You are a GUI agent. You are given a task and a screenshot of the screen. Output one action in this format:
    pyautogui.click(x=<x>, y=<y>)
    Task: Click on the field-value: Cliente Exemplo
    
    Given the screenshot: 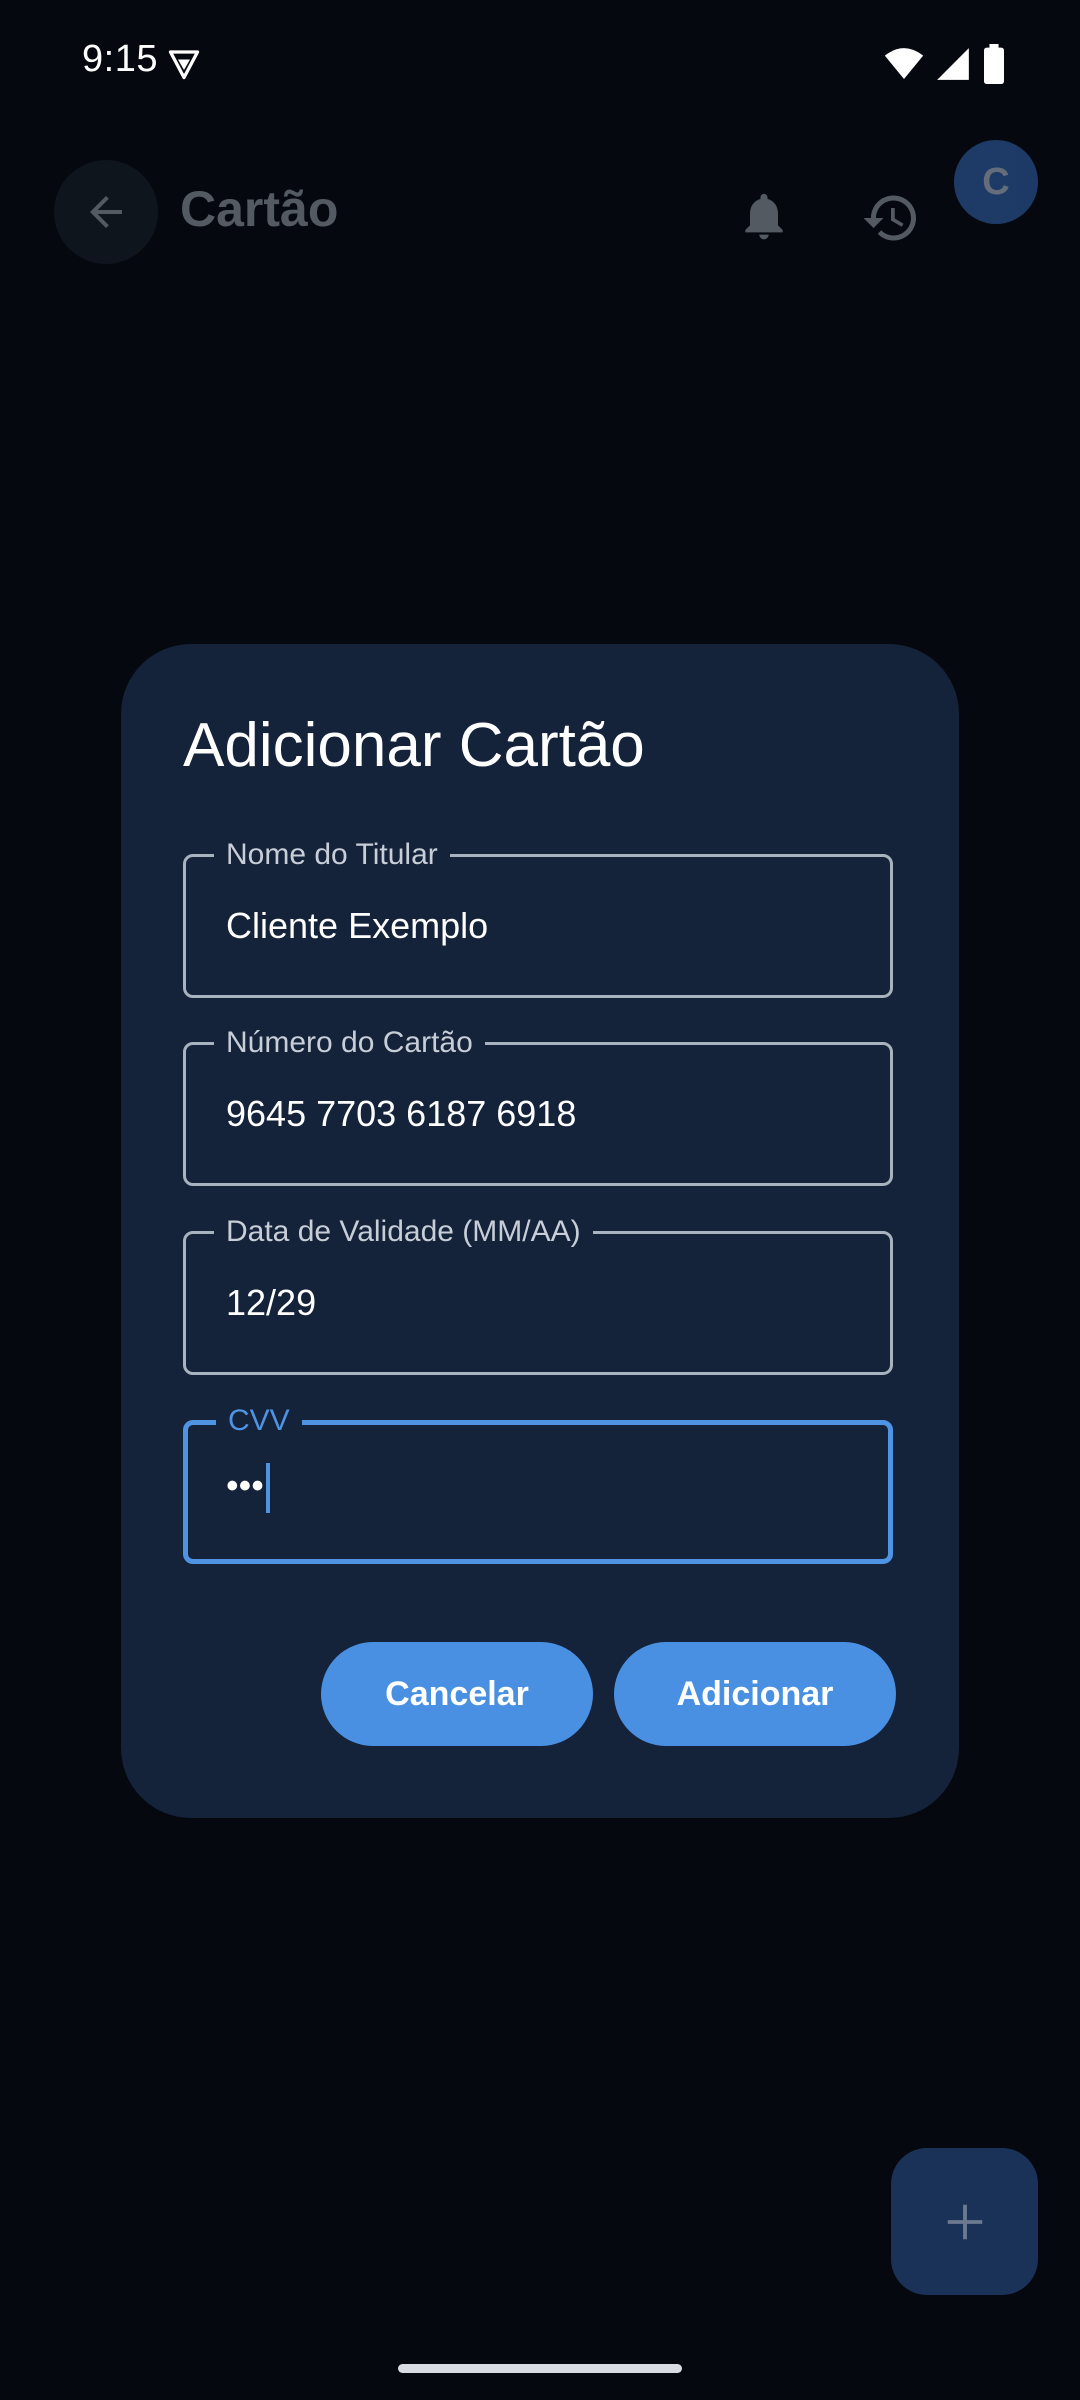 What is the action you would take?
    pyautogui.click(x=357, y=925)
    